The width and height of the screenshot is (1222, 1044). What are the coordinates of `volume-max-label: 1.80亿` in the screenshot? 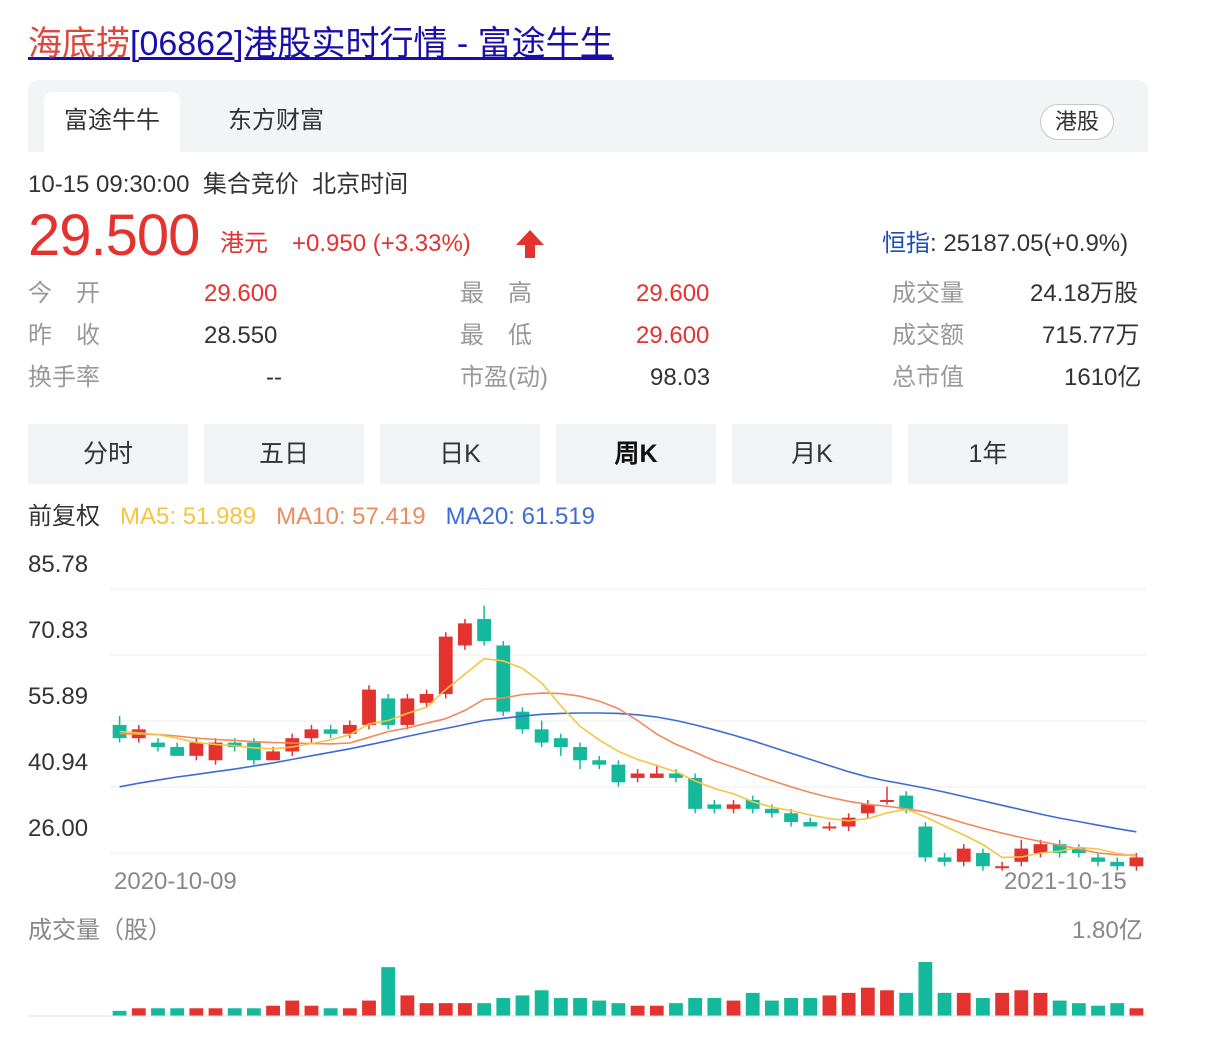 It's located at (1107, 930).